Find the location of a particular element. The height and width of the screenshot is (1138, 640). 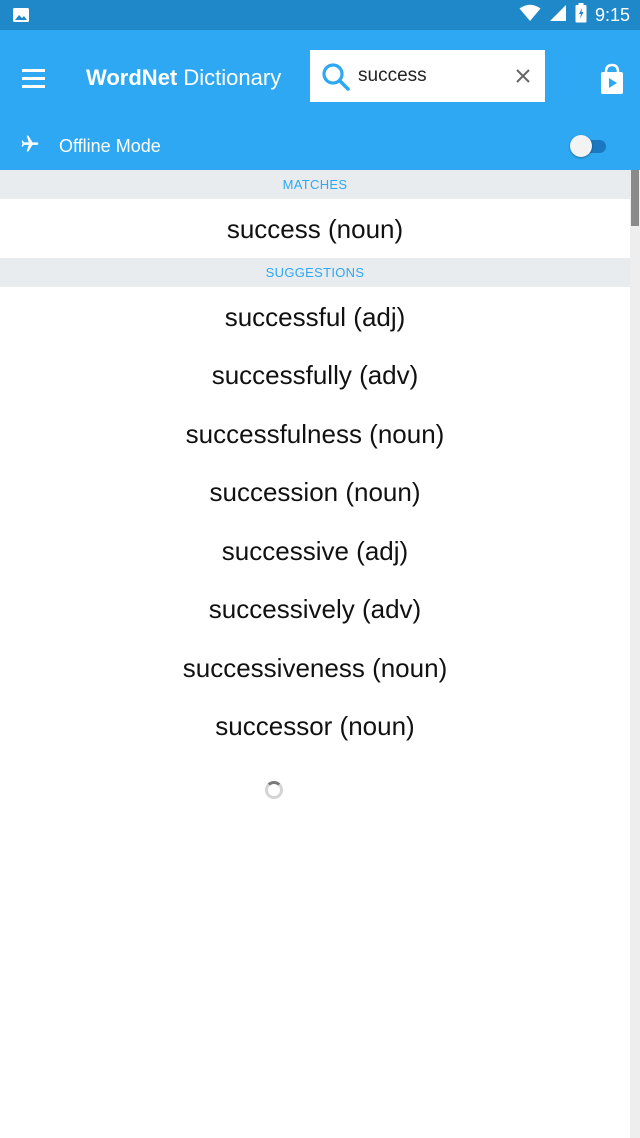

app-title: WordNet Dictionary is located at coordinates (183, 78).